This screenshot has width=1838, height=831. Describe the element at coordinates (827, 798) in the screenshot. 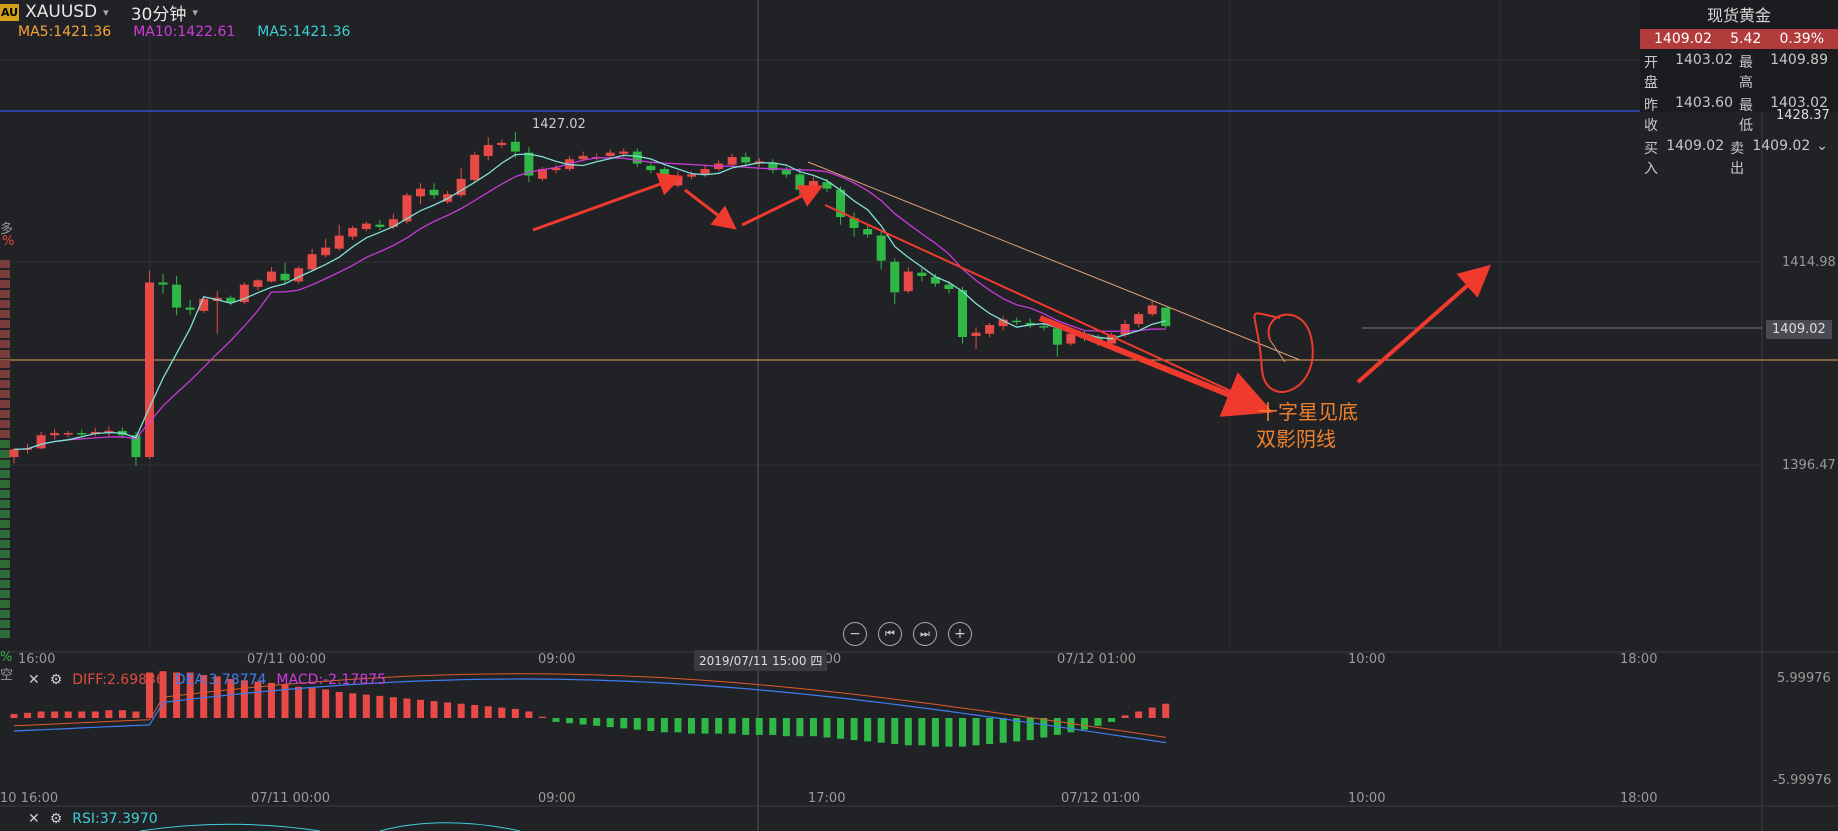

I see `macd-time-label: 17:00` at that location.